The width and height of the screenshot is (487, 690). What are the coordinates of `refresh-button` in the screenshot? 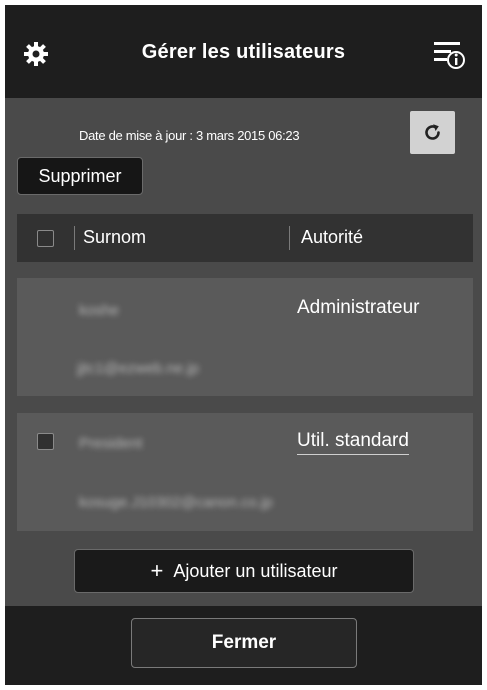 It's located at (432, 132).